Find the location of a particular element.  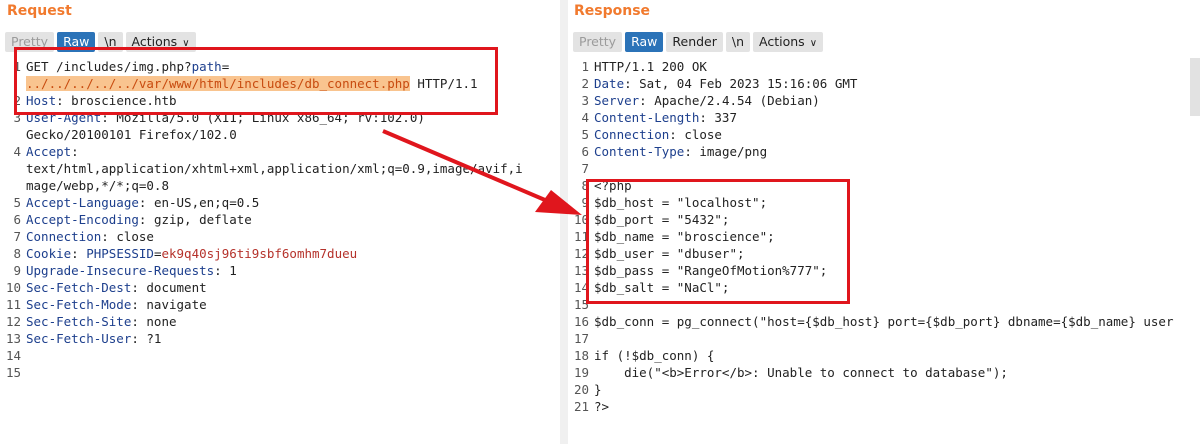

tab-label: Pretty is located at coordinates (598, 41).